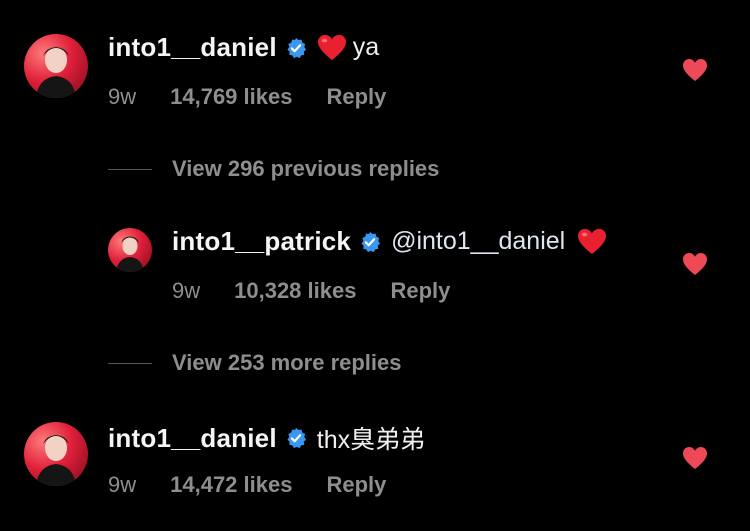 The height and width of the screenshot is (531, 750). Describe the element at coordinates (295, 291) in the screenshot. I see `likes-count: 10,328 likes` at that location.